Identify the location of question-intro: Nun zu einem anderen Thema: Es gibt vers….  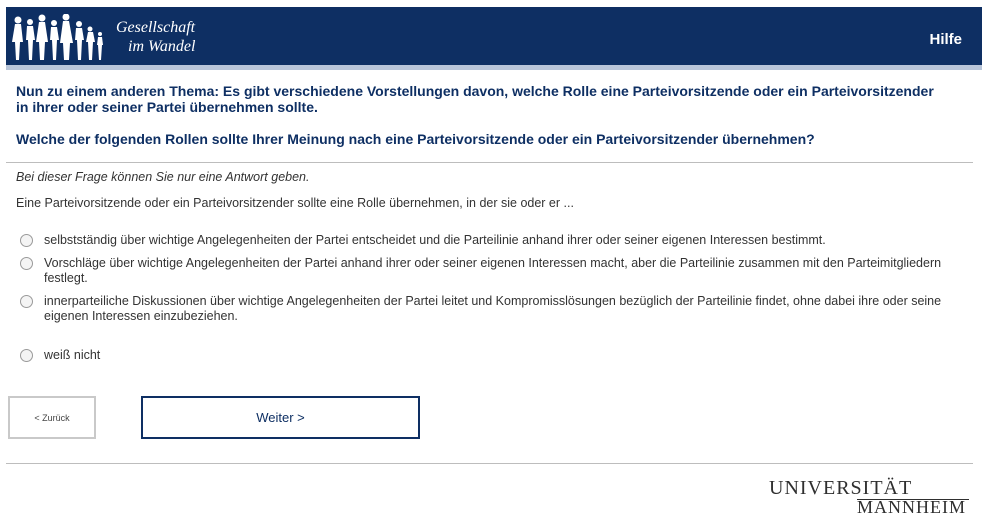
(475, 99).